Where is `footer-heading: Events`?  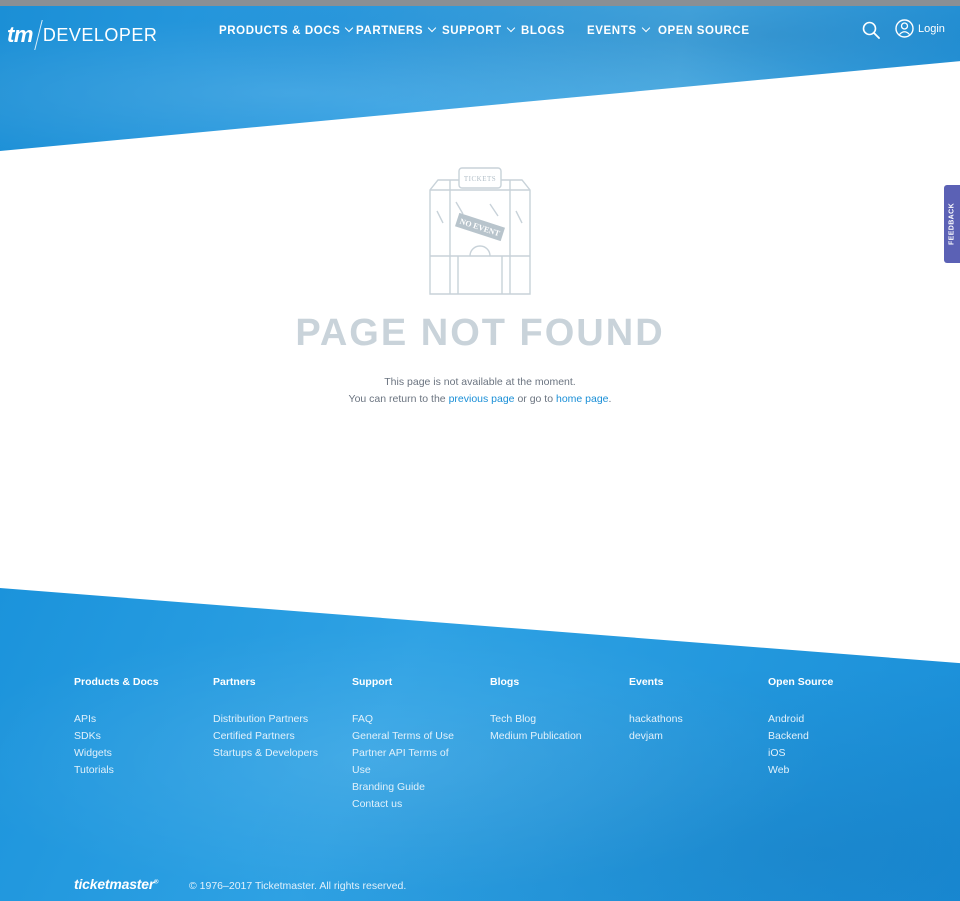
footer-heading: Events is located at coordinates (646, 682).